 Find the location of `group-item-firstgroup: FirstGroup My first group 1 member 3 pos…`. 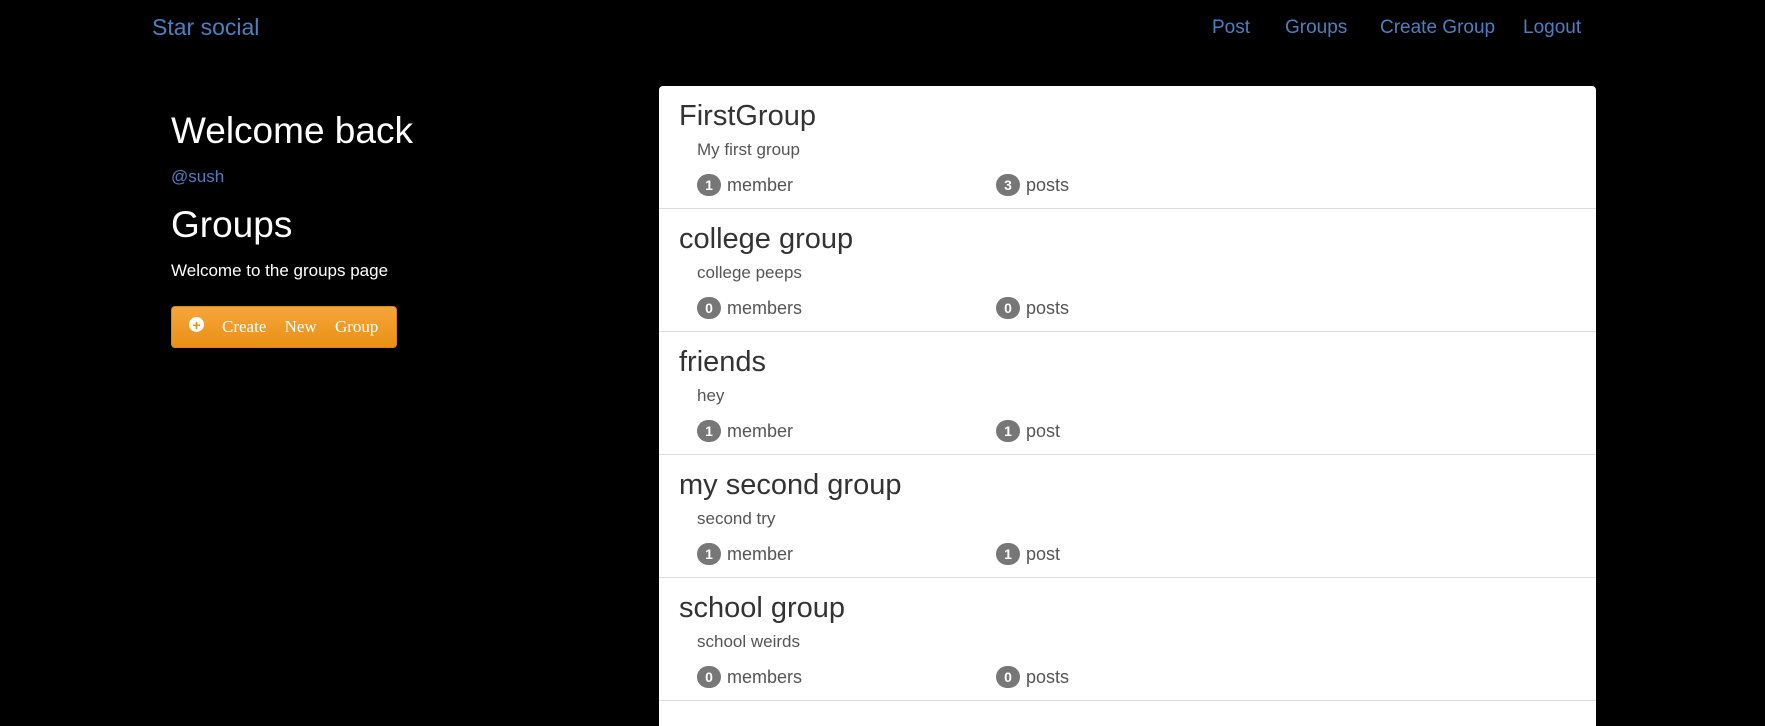

group-item-firstgroup: FirstGroup My first group 1 member 3 pos… is located at coordinates (1127, 147).